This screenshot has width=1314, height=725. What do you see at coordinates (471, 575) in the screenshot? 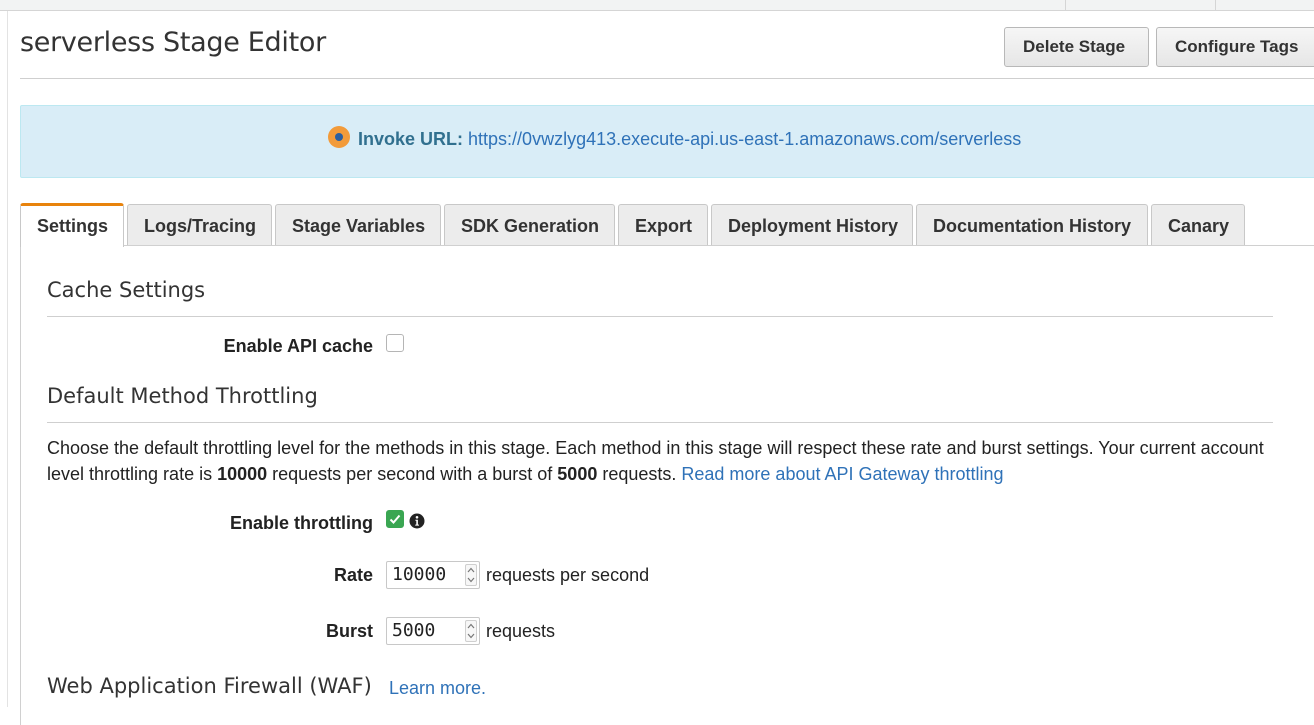
I see `rate-stepper` at bounding box center [471, 575].